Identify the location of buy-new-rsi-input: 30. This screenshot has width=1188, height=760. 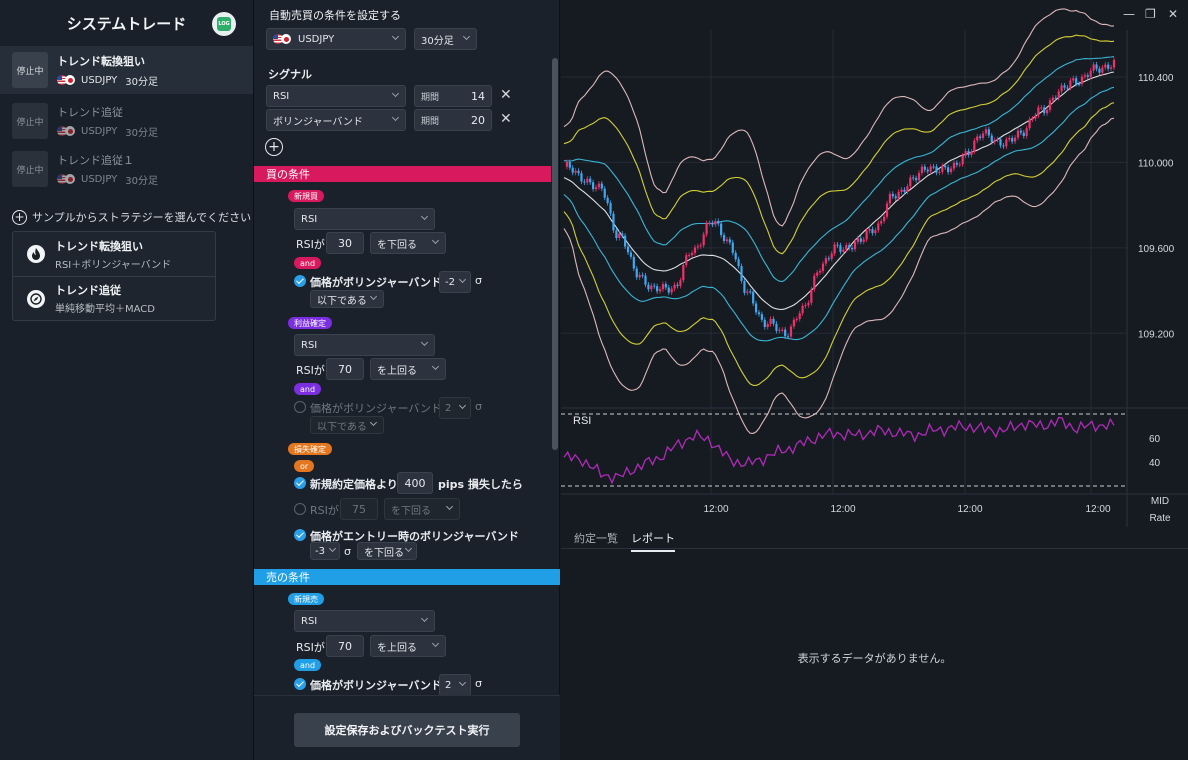
(345, 243).